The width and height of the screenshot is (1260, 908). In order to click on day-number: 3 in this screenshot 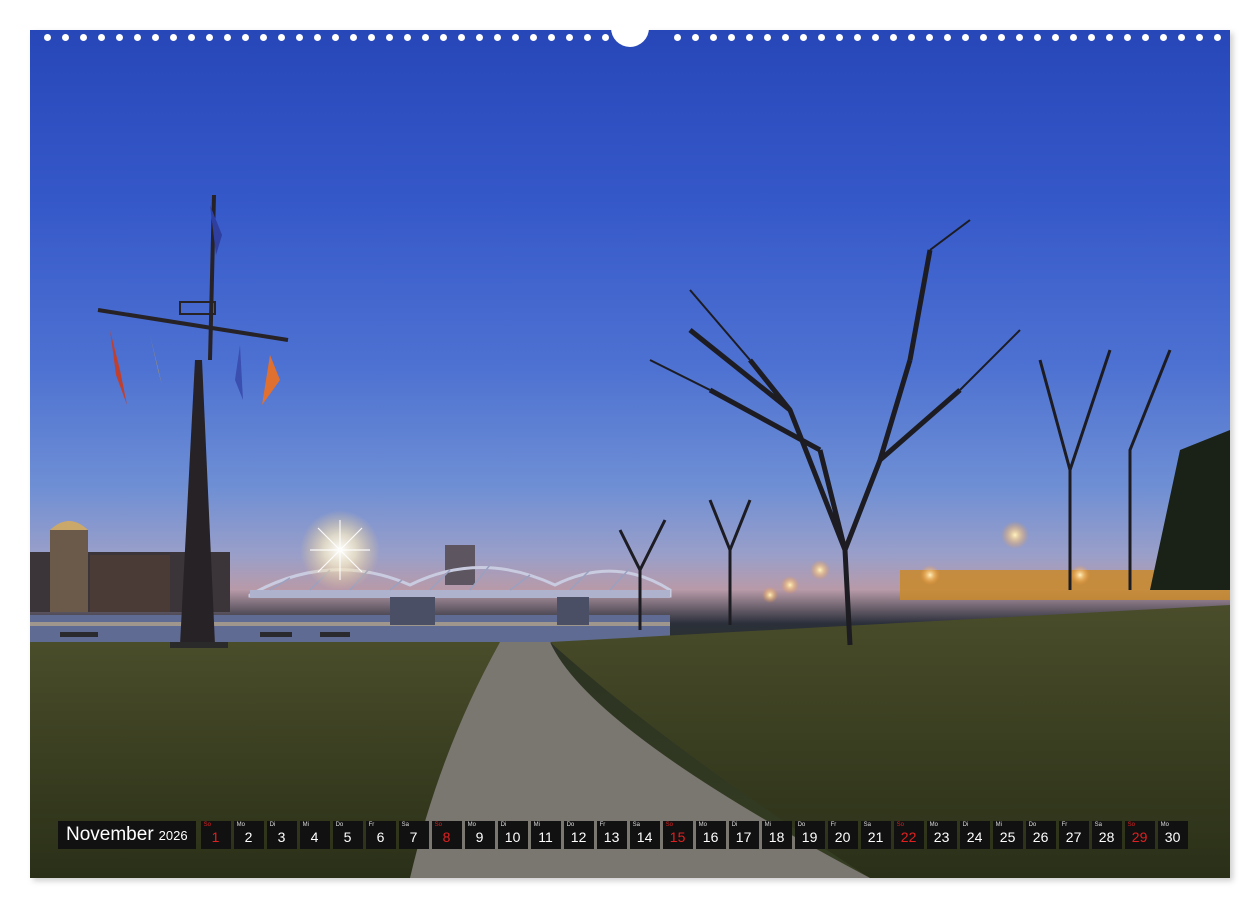, I will do `click(281, 837)`.